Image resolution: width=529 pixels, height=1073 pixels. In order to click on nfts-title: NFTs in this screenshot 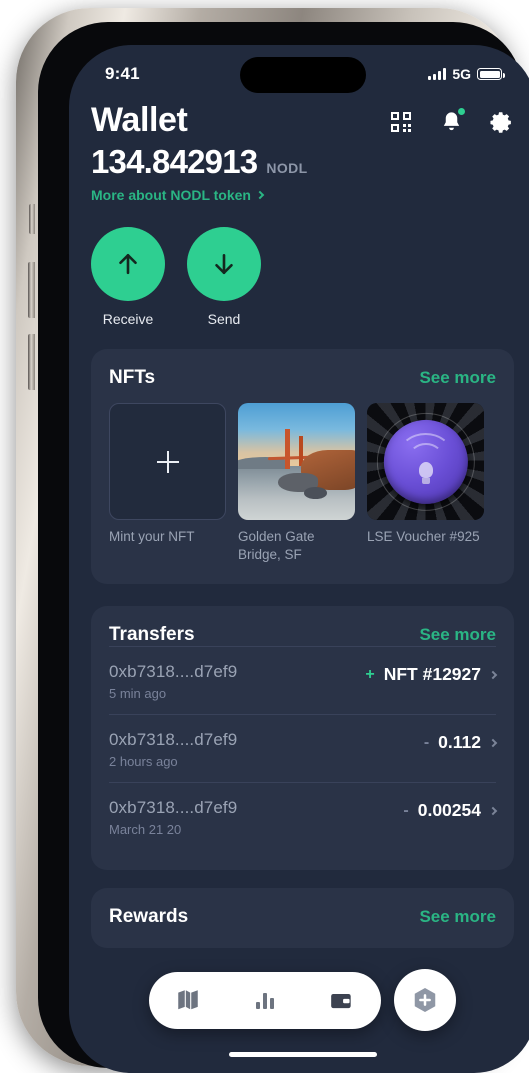, I will do `click(132, 377)`.